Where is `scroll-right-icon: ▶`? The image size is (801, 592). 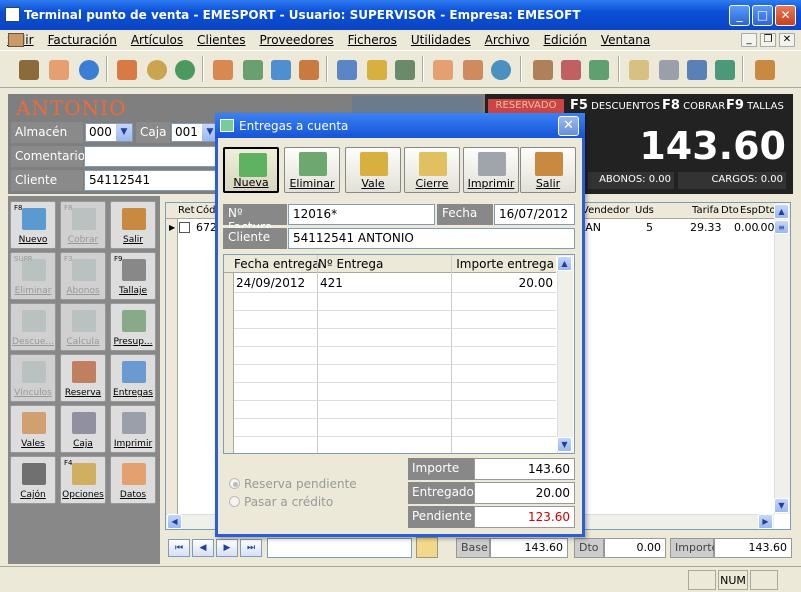 scroll-right-icon: ▶ is located at coordinates (765, 521).